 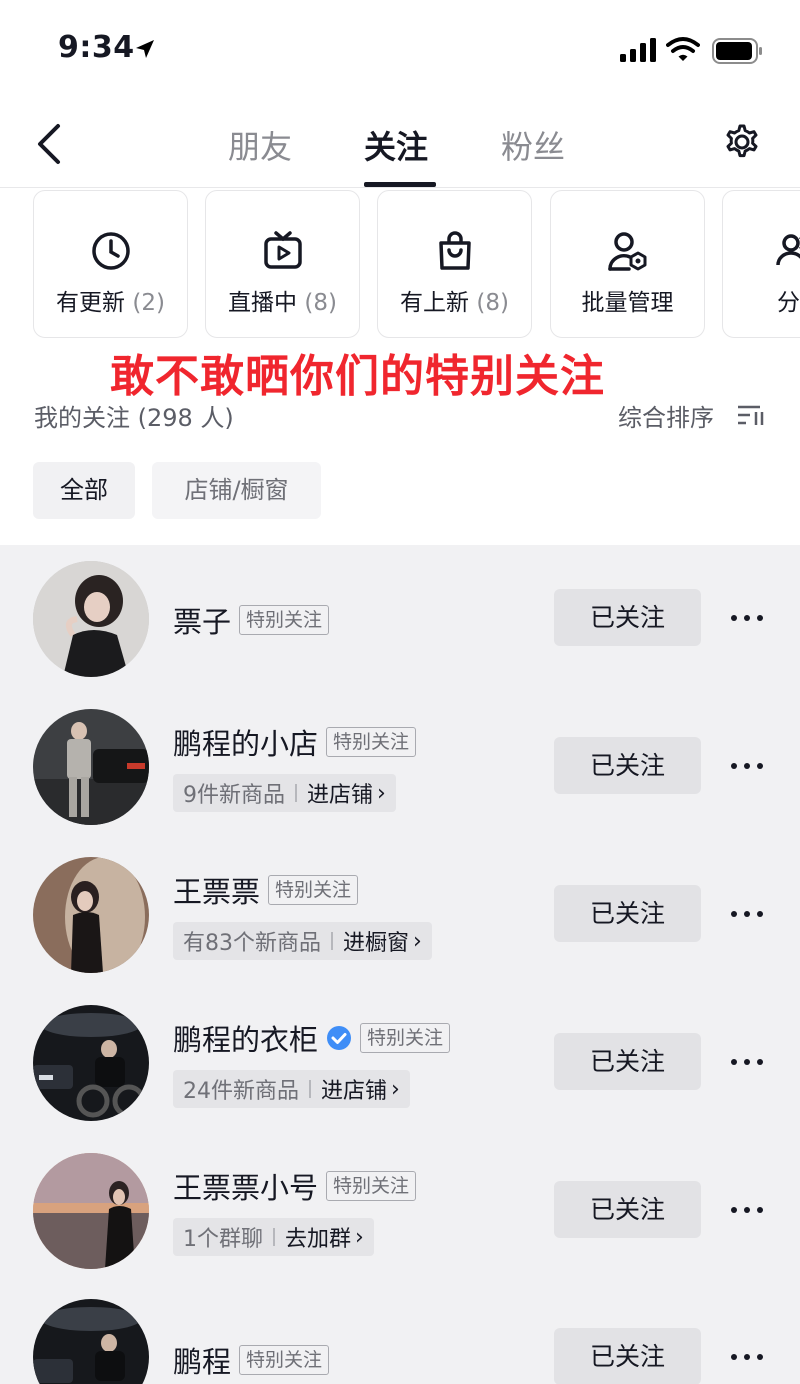 I want to click on wifi-icon, so click(x=683, y=49).